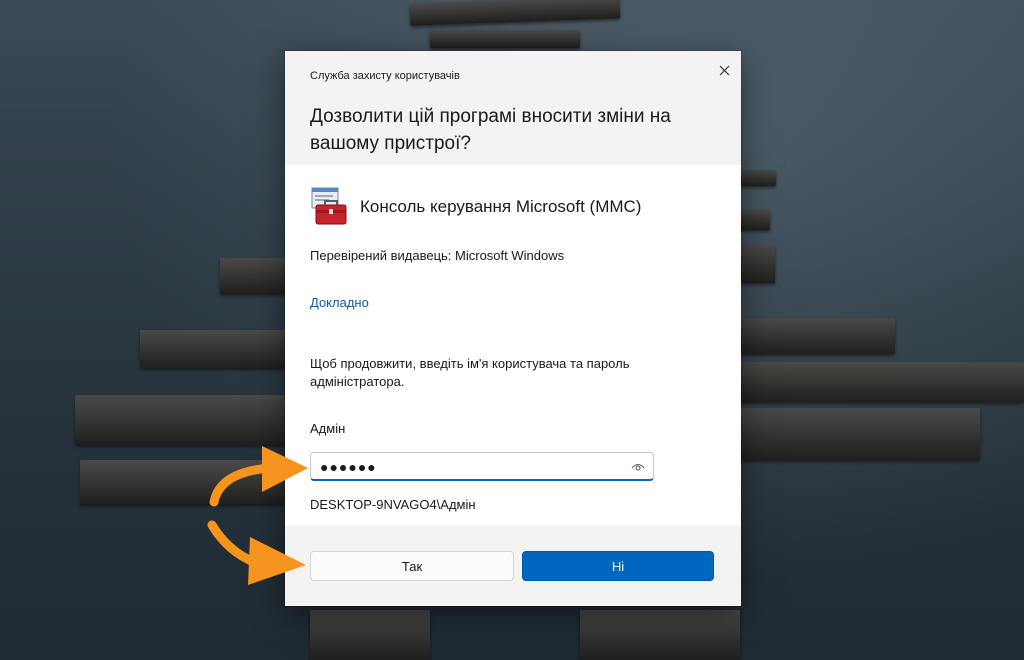  I want to click on arrow-to-yes-button-icon, so click(256, 552).